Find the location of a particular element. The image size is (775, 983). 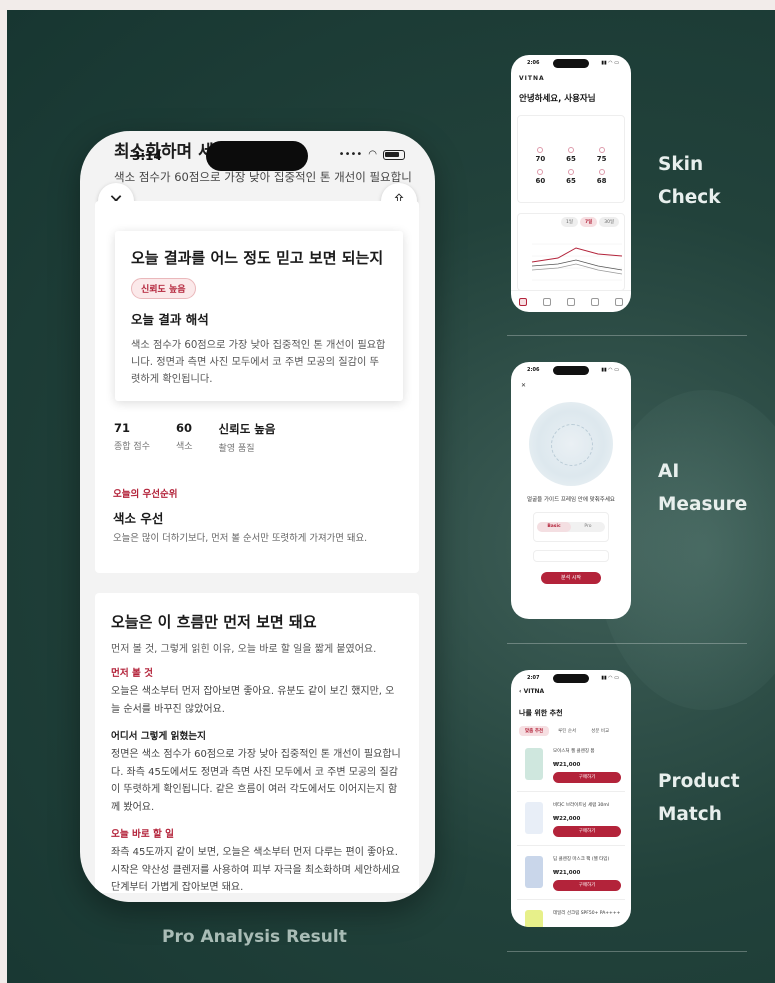

stat-label: 종합 점수 is located at coordinates (132, 447).